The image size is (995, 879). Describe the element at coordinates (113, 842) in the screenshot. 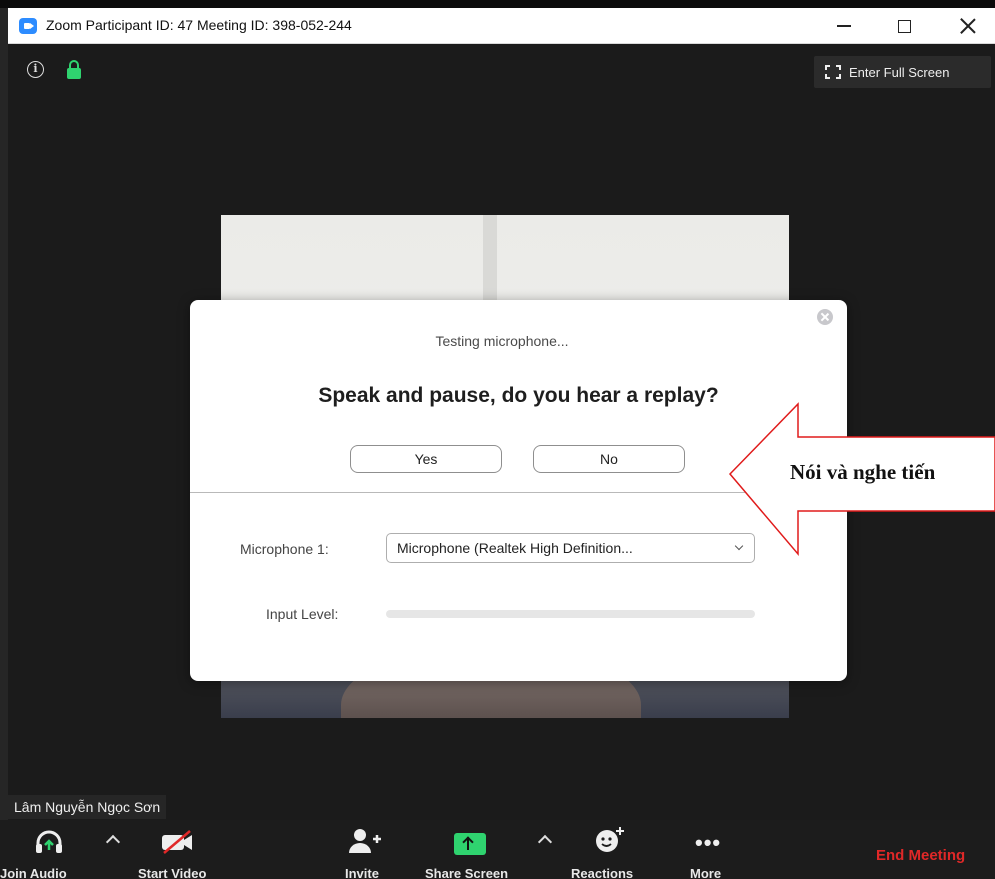

I see `audio-options-caret-icon` at that location.